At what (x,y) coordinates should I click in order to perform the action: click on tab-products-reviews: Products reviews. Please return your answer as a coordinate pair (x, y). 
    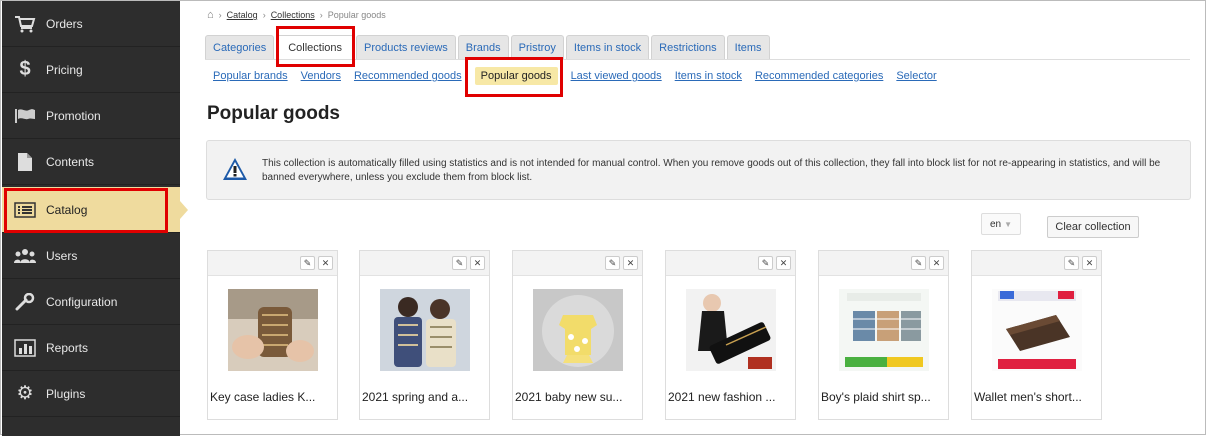
    Looking at the image, I should click on (406, 47).